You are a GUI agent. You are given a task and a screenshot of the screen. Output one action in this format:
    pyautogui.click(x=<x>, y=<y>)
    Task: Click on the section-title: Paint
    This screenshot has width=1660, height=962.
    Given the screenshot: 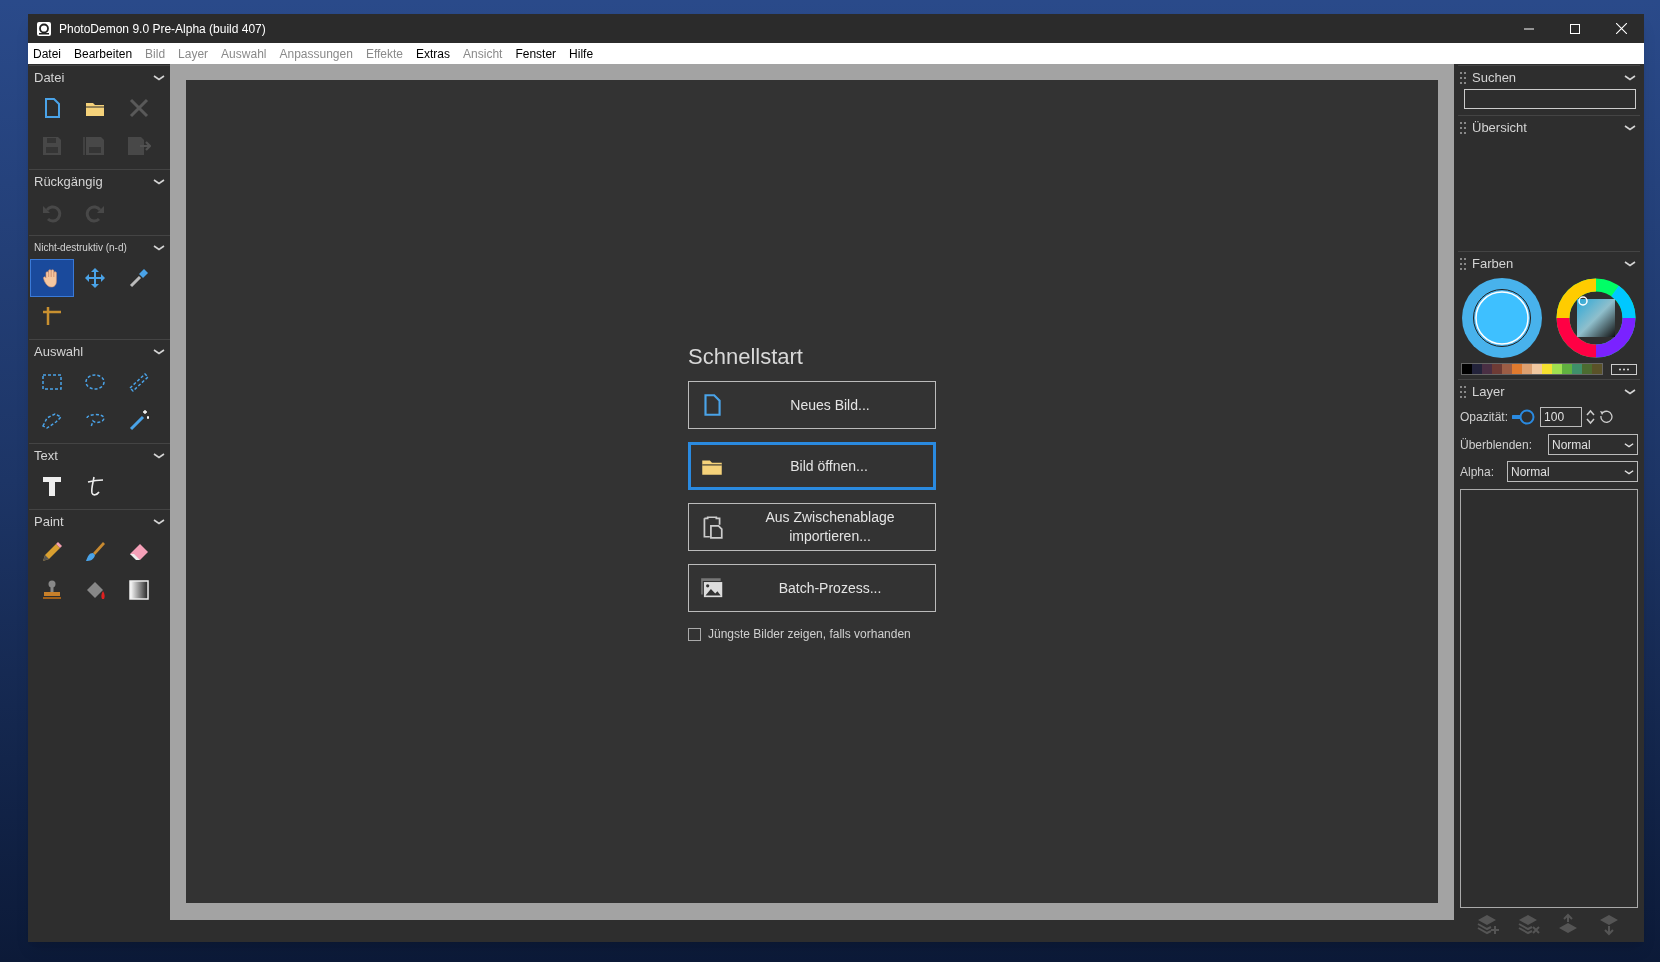 What is the action you would take?
    pyautogui.click(x=49, y=521)
    